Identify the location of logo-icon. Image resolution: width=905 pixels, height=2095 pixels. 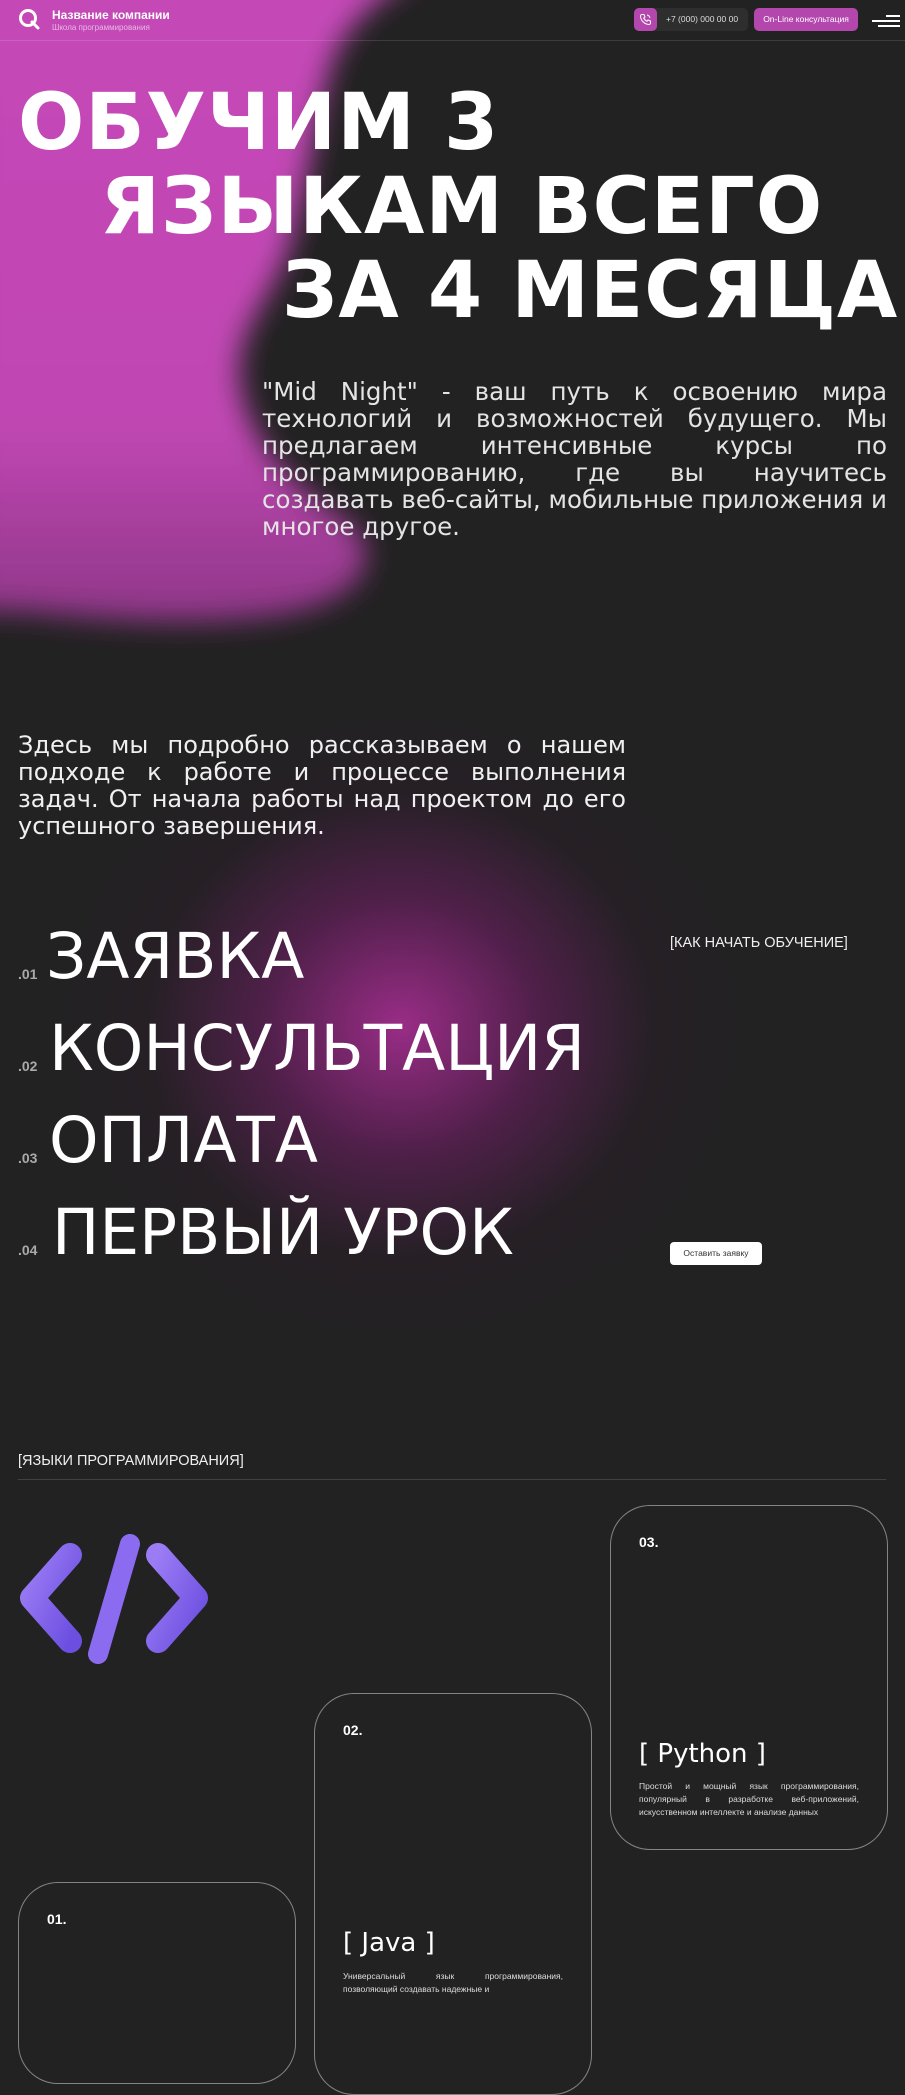
(29, 19).